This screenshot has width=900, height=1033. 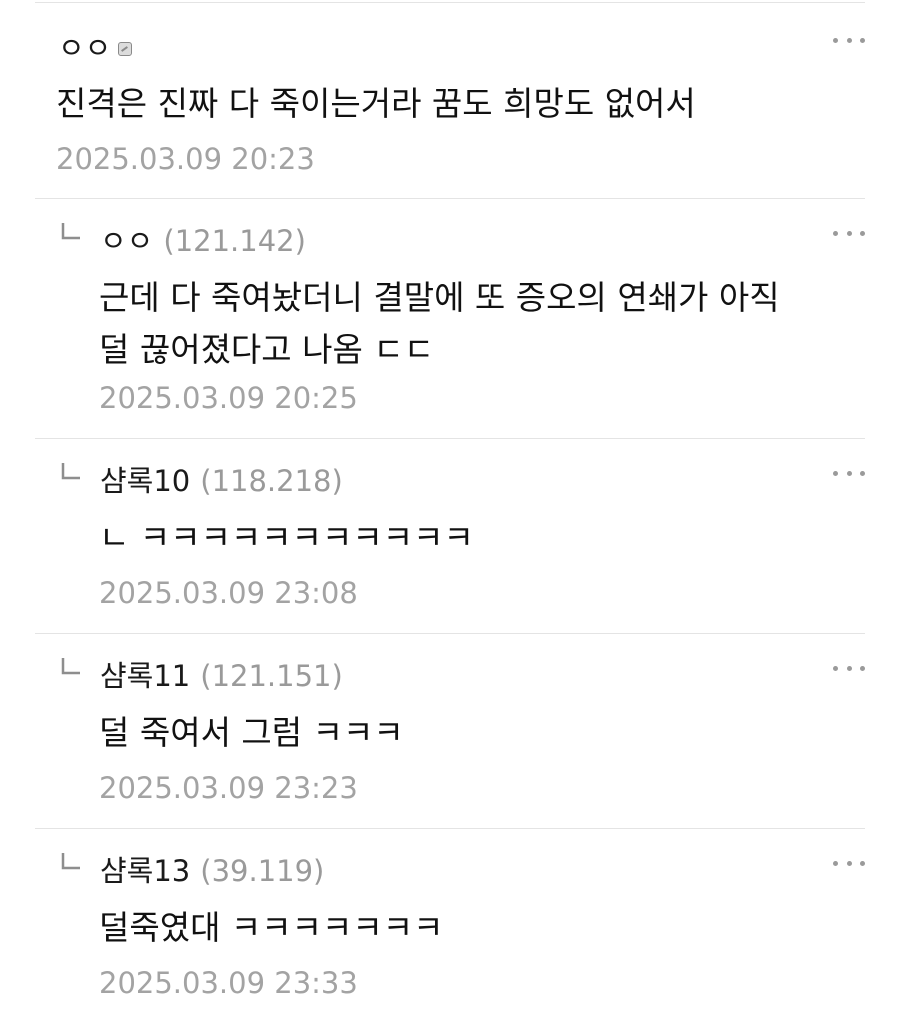 I want to click on timestamp: 2025.03.09 20:23, so click(x=185, y=159).